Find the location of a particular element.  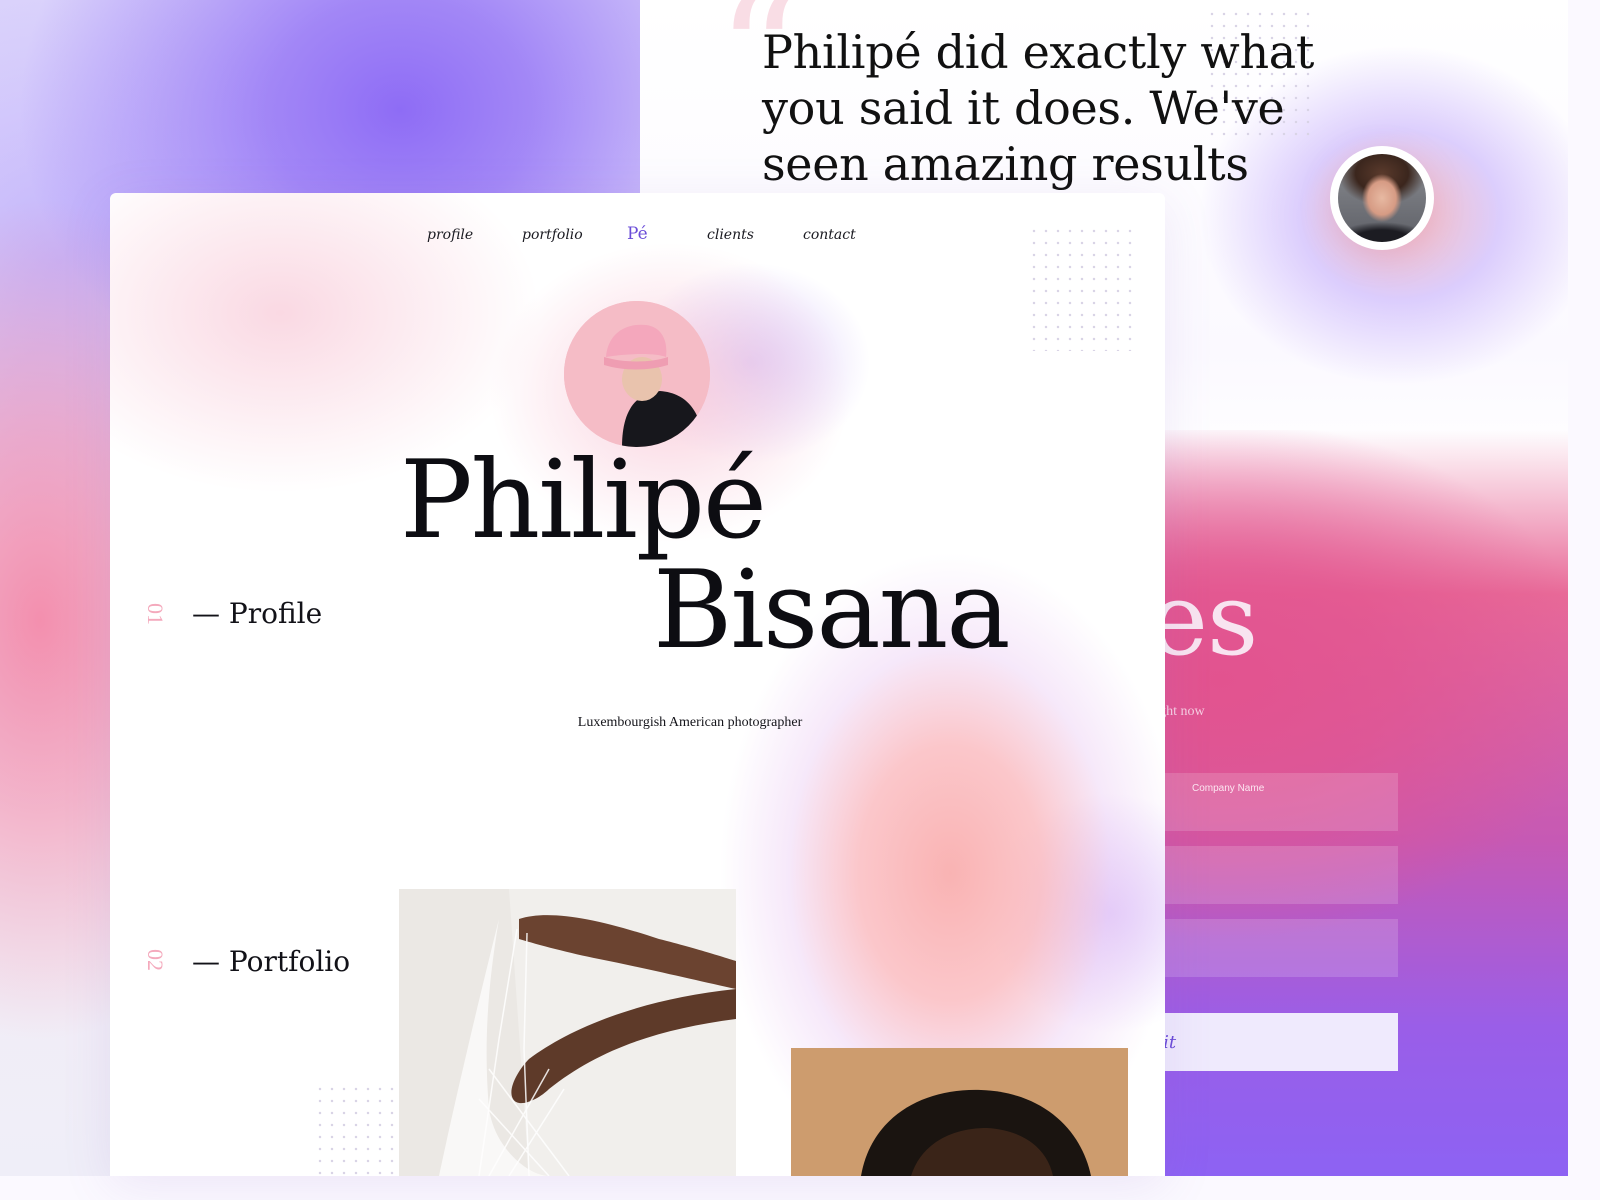

nav-logo: Pé is located at coordinates (637, 234).